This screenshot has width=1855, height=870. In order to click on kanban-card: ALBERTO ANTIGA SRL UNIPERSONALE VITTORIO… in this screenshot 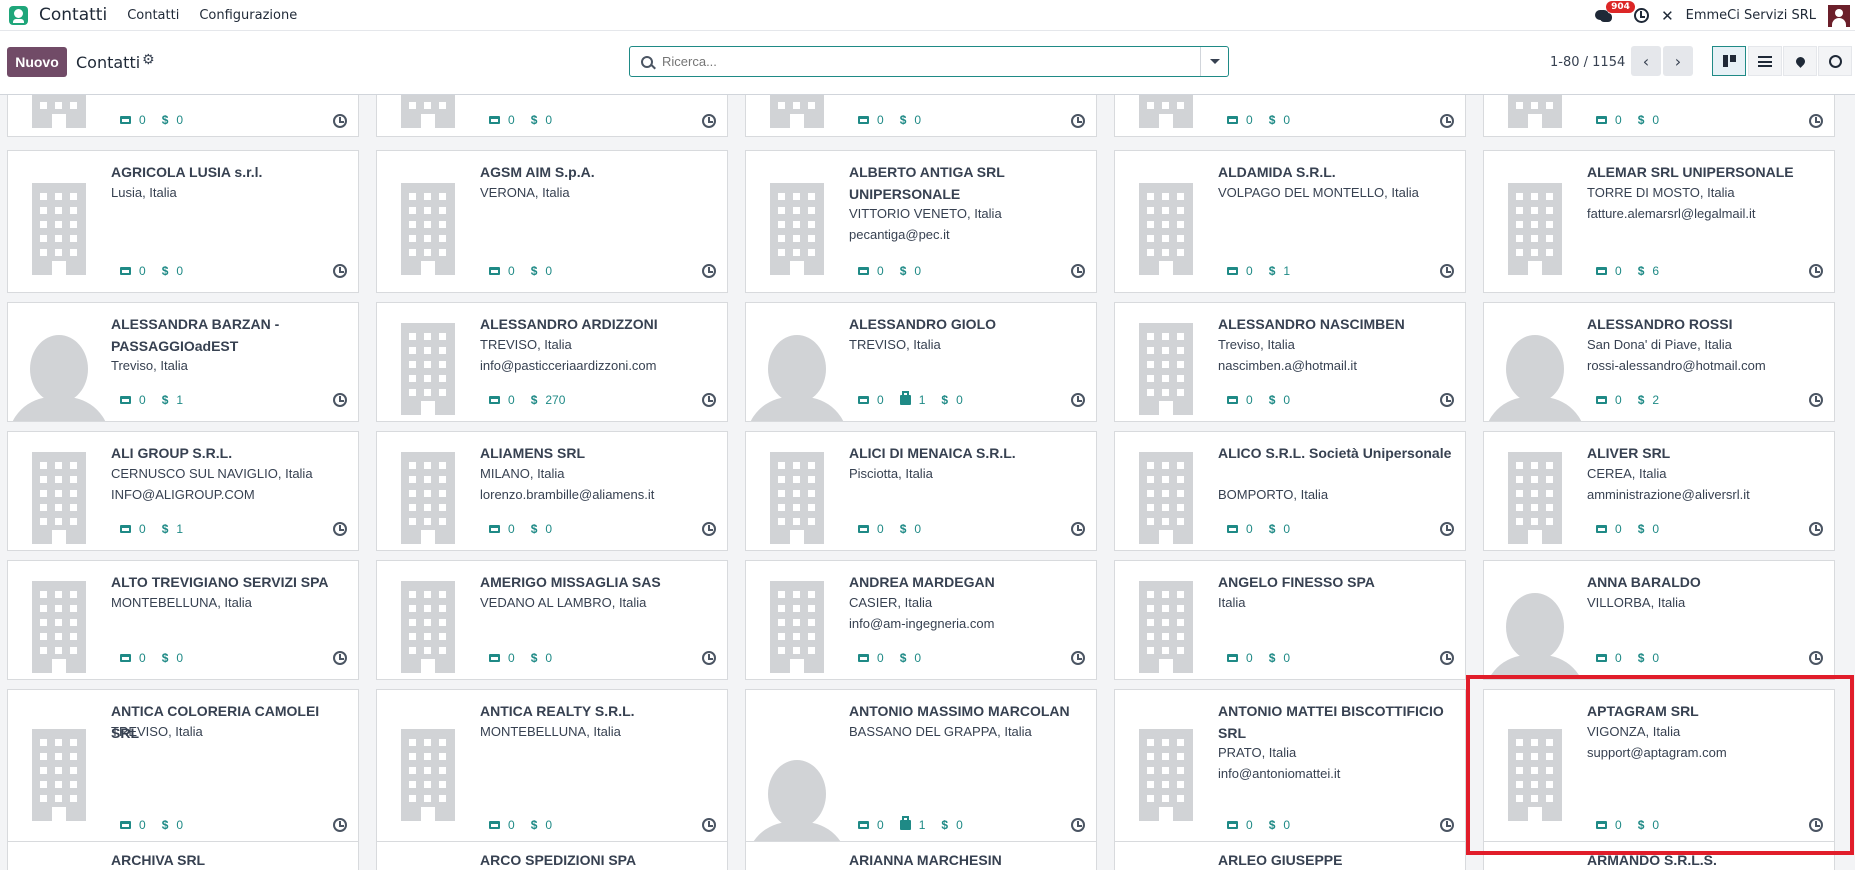, I will do `click(921, 221)`.